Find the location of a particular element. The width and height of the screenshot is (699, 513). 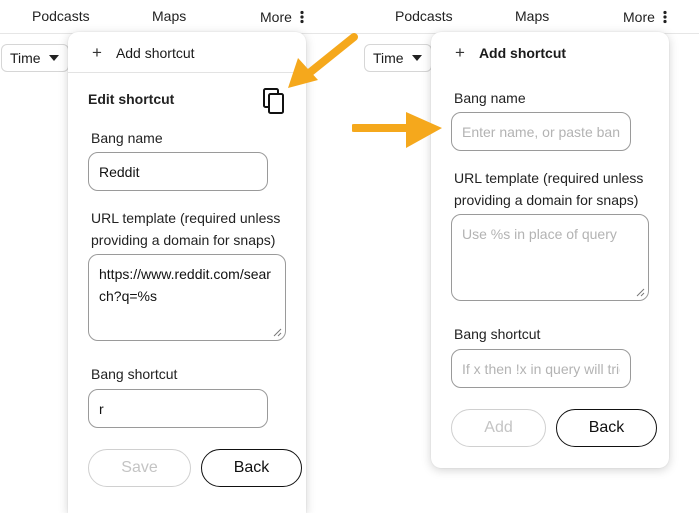

url-template-field: https://www.reddit.com/search?q=%s is located at coordinates (187, 297).